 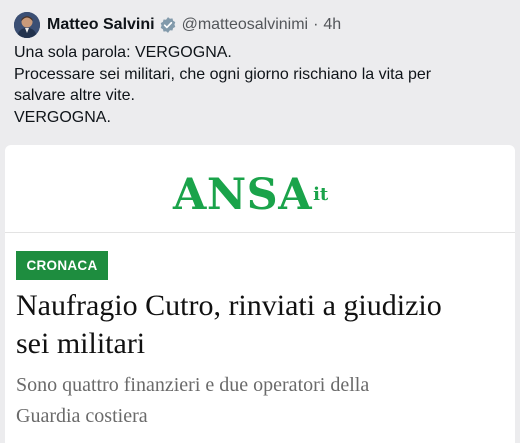 I want to click on tweet-timestamp: 4h, so click(x=332, y=25).